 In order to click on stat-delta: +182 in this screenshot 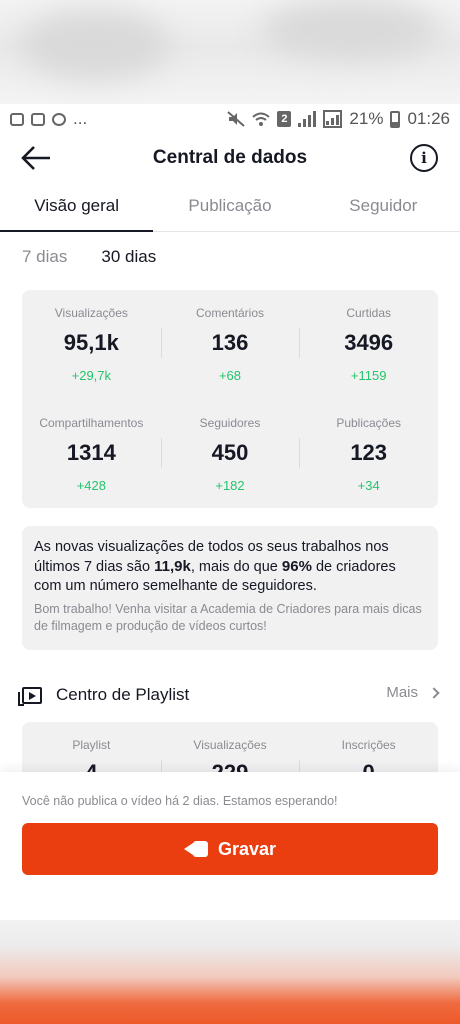, I will do `click(230, 485)`.